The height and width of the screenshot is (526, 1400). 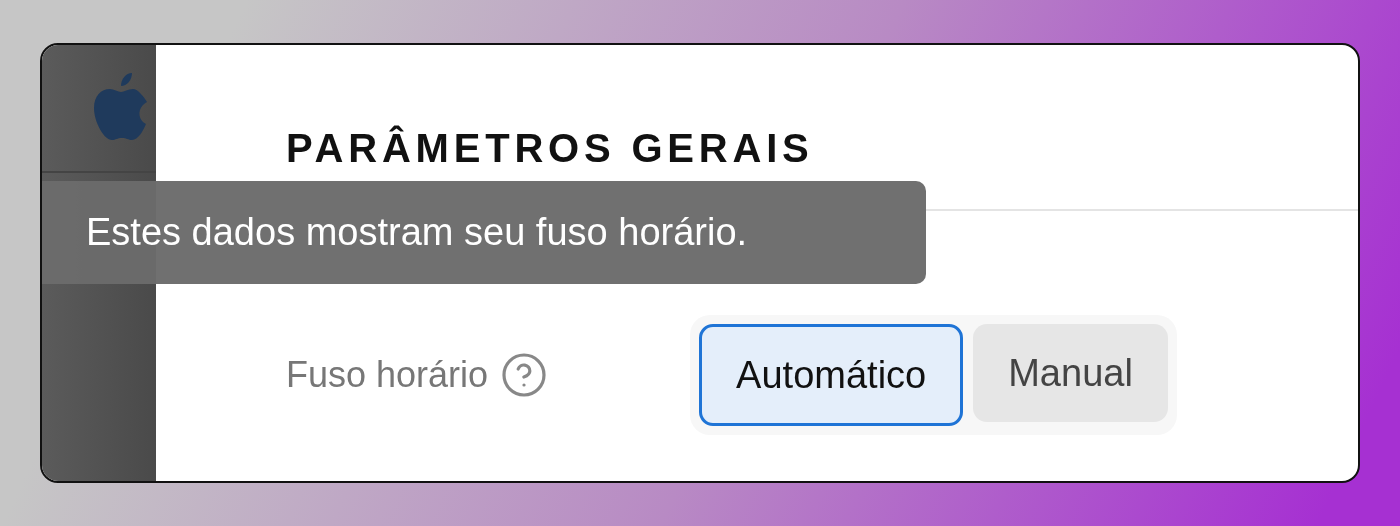 I want to click on setting-label: Fuso horário, so click(x=387, y=375).